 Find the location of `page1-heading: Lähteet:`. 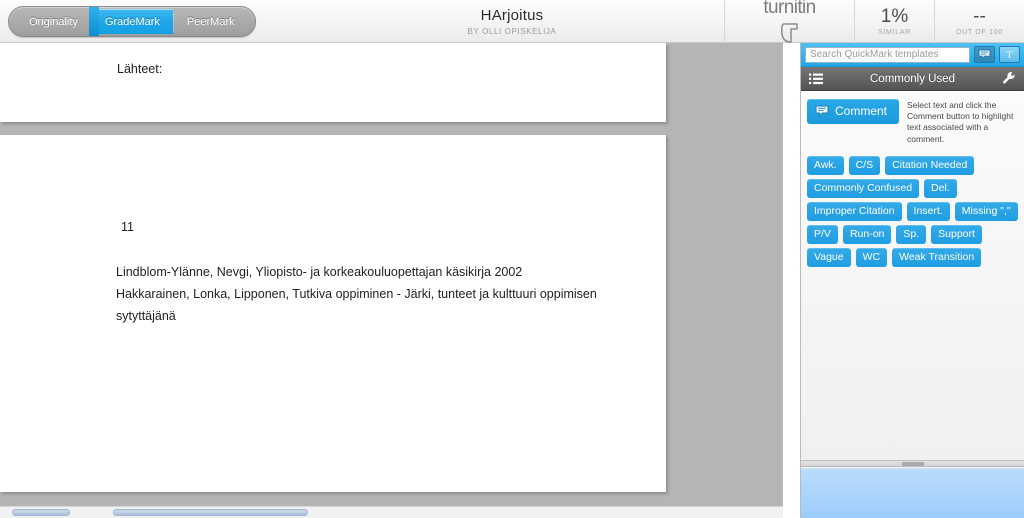

page1-heading: Lähteet: is located at coordinates (140, 69).